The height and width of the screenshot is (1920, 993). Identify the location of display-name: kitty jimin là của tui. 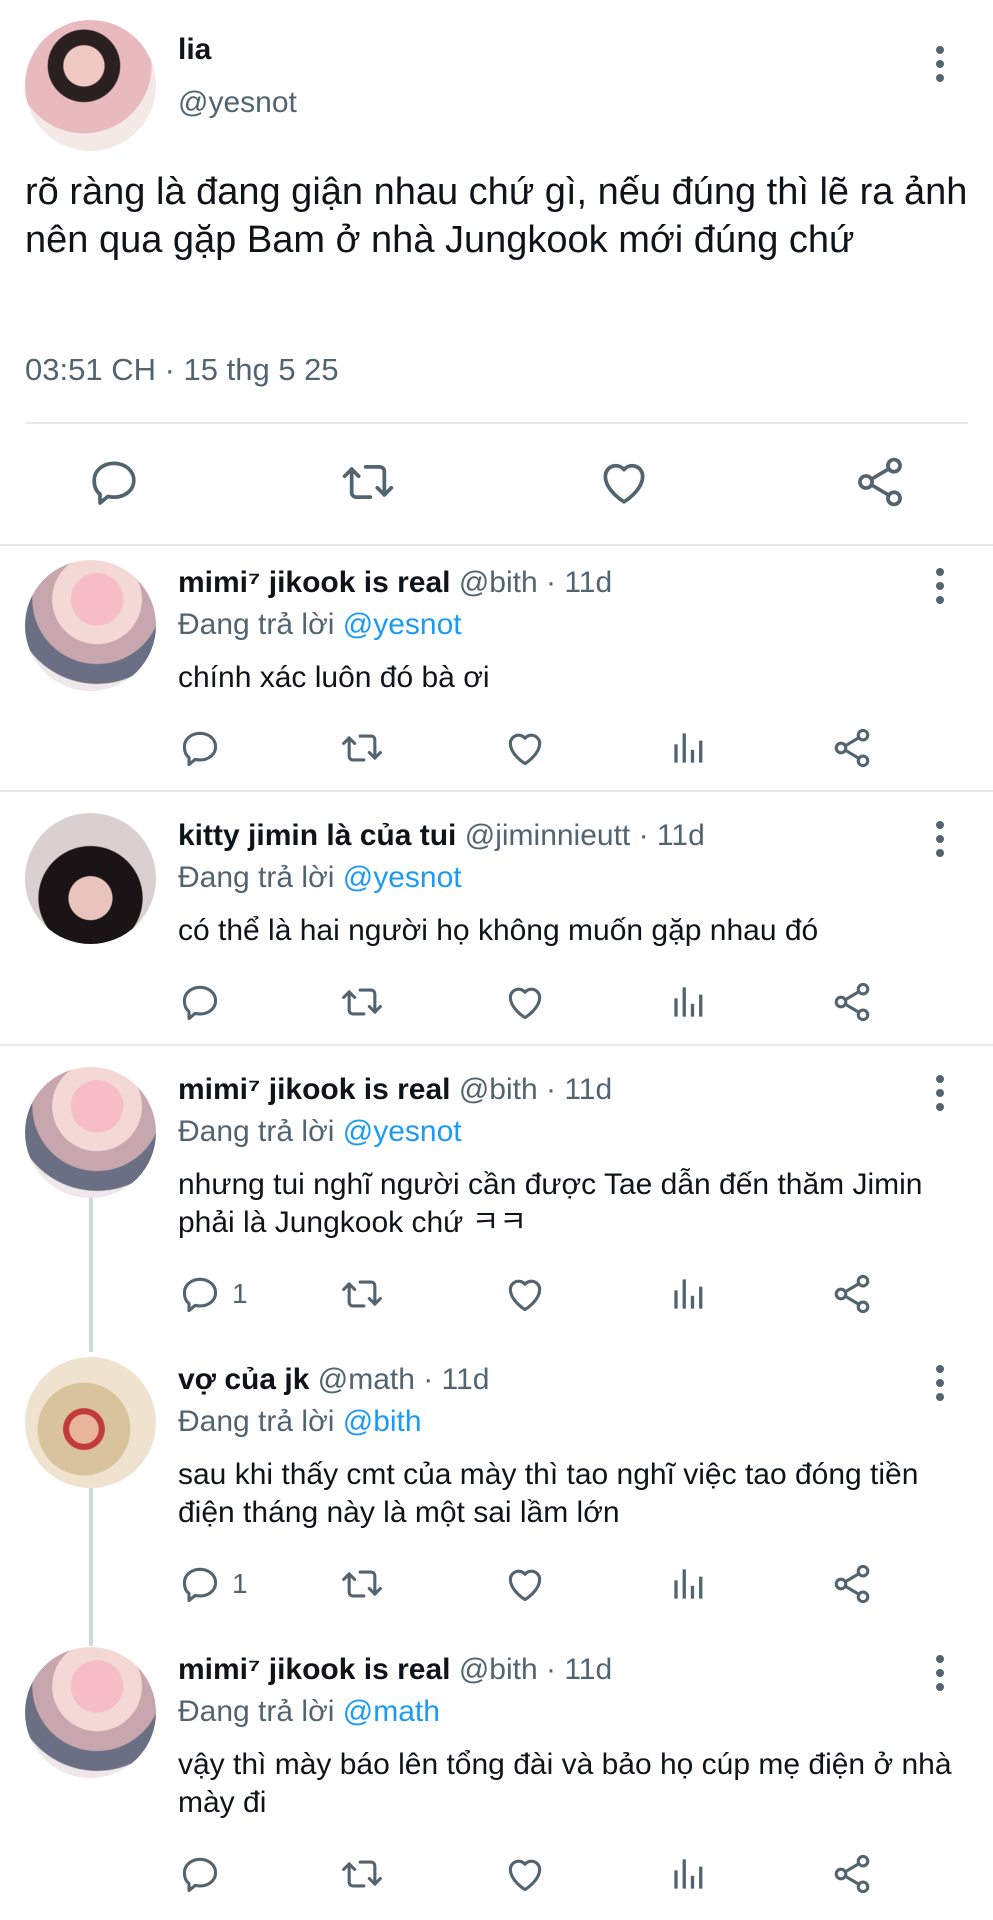
(317, 835).